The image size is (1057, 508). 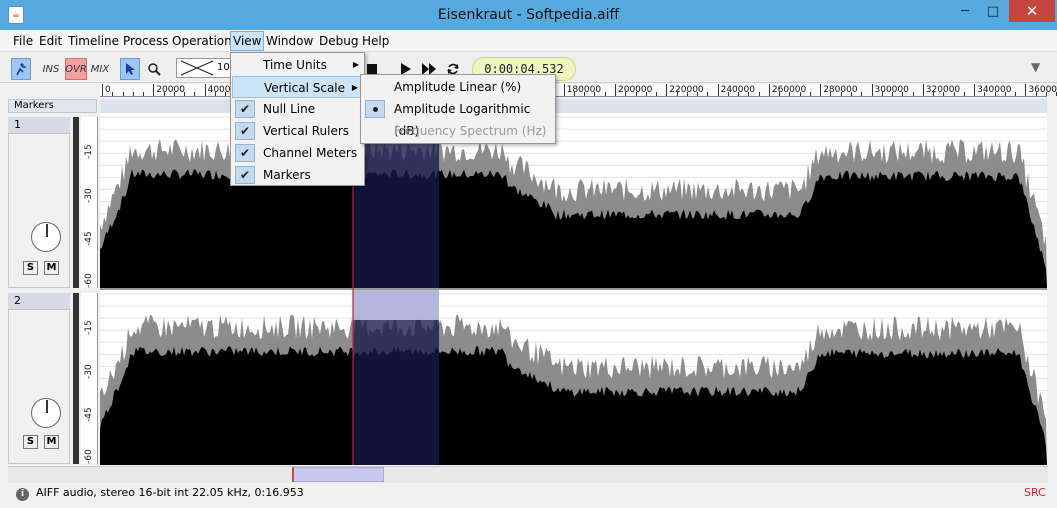 What do you see at coordinates (375, 109) in the screenshot?
I see `radio-selected-icon` at bounding box center [375, 109].